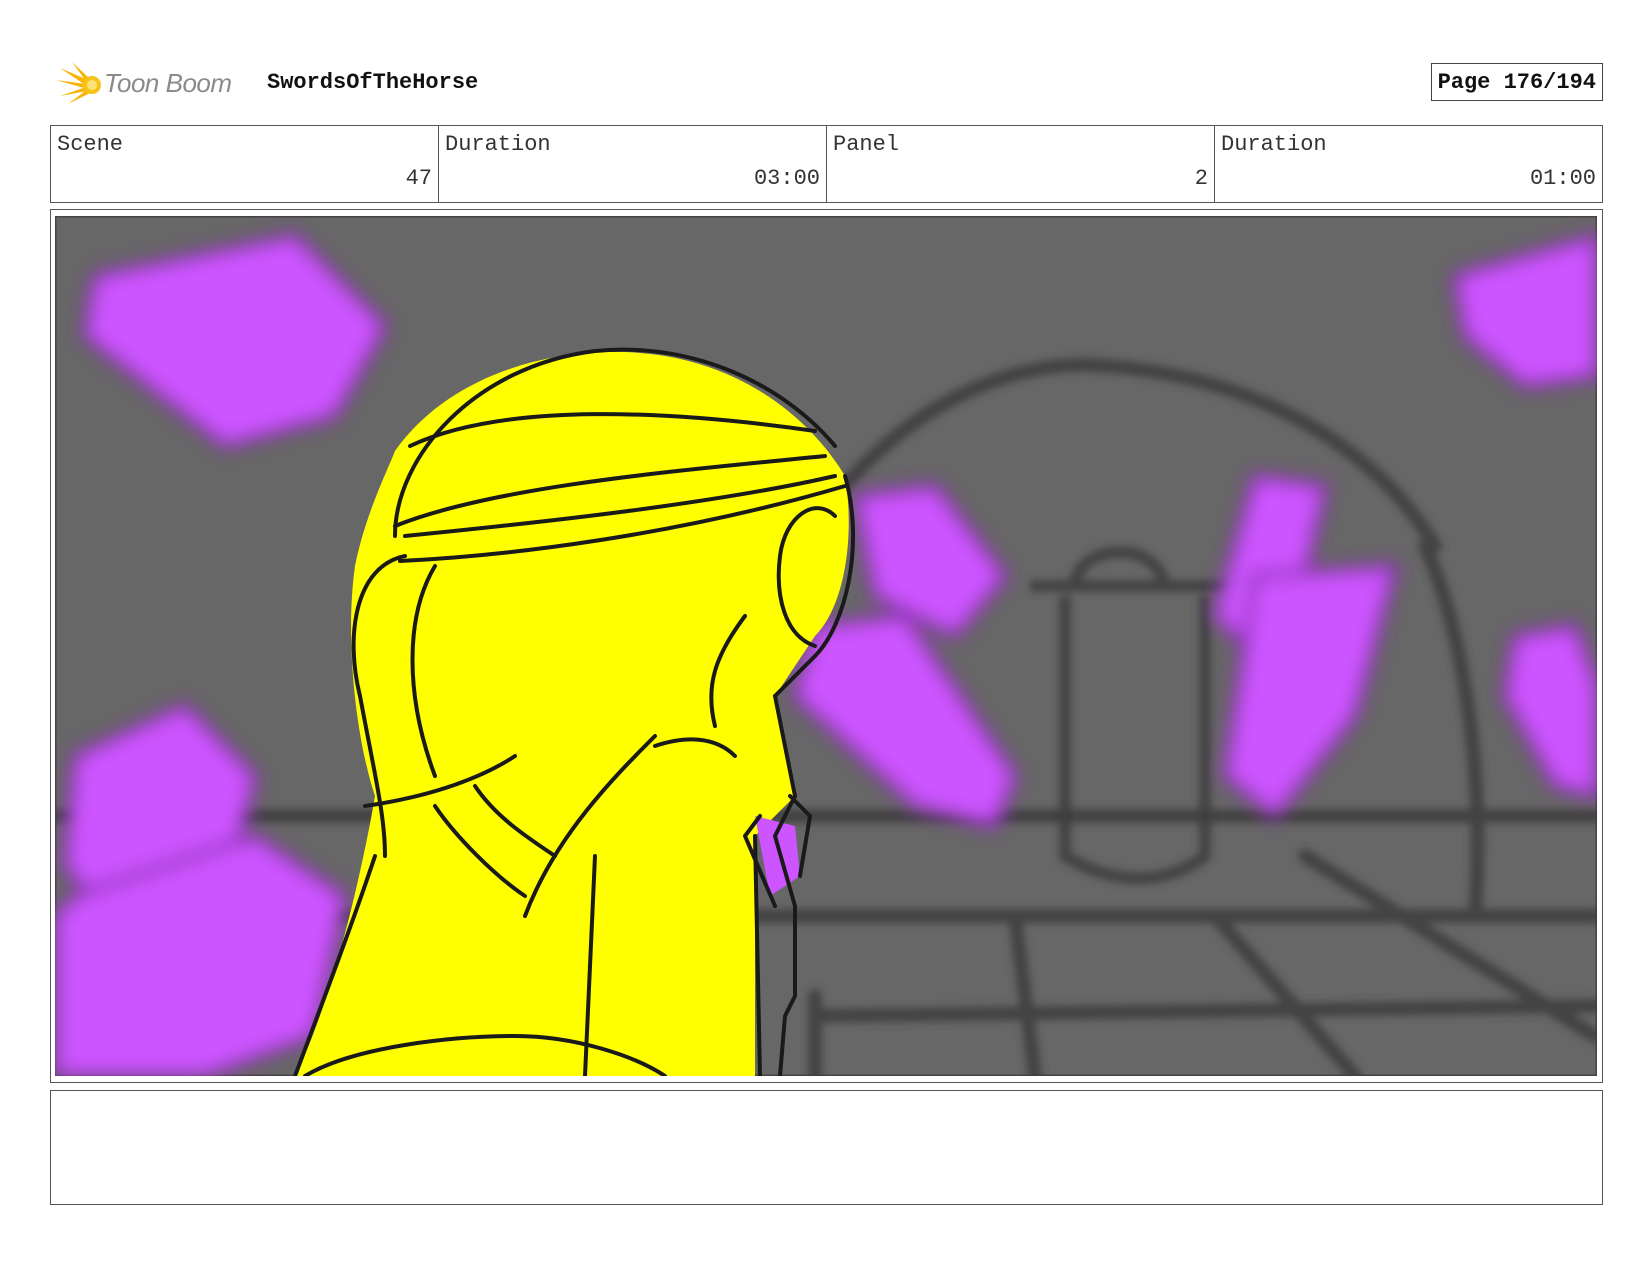  What do you see at coordinates (633, 164) in the screenshot?
I see `scene-duration-cell: Duration 03:00` at bounding box center [633, 164].